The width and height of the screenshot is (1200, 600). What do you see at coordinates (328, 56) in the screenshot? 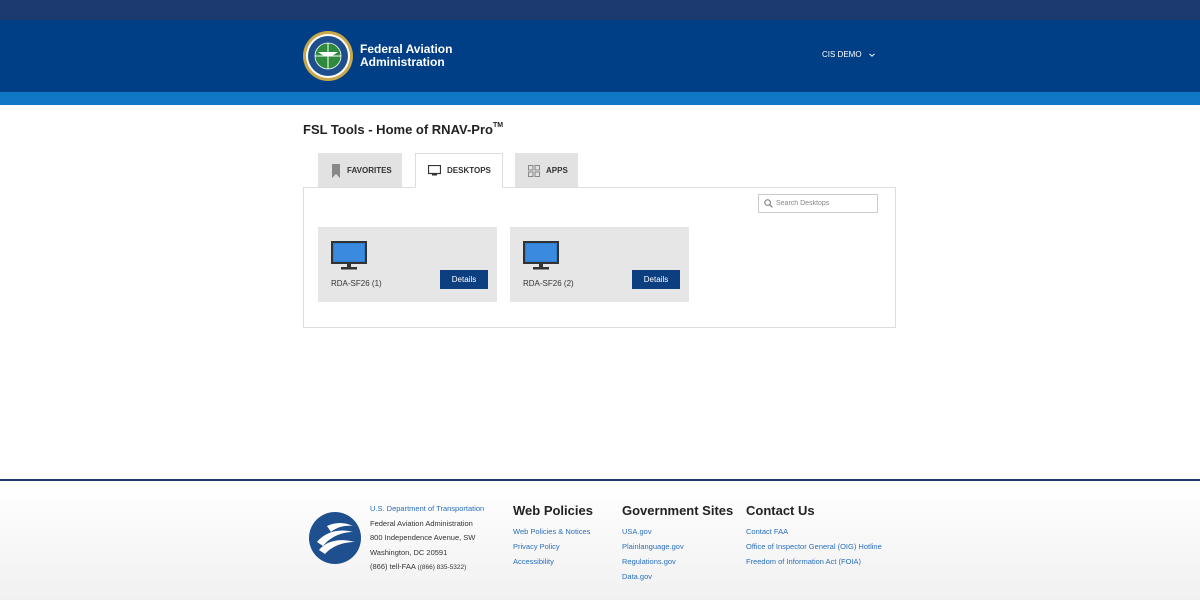
I see `faa-seal-icon` at bounding box center [328, 56].